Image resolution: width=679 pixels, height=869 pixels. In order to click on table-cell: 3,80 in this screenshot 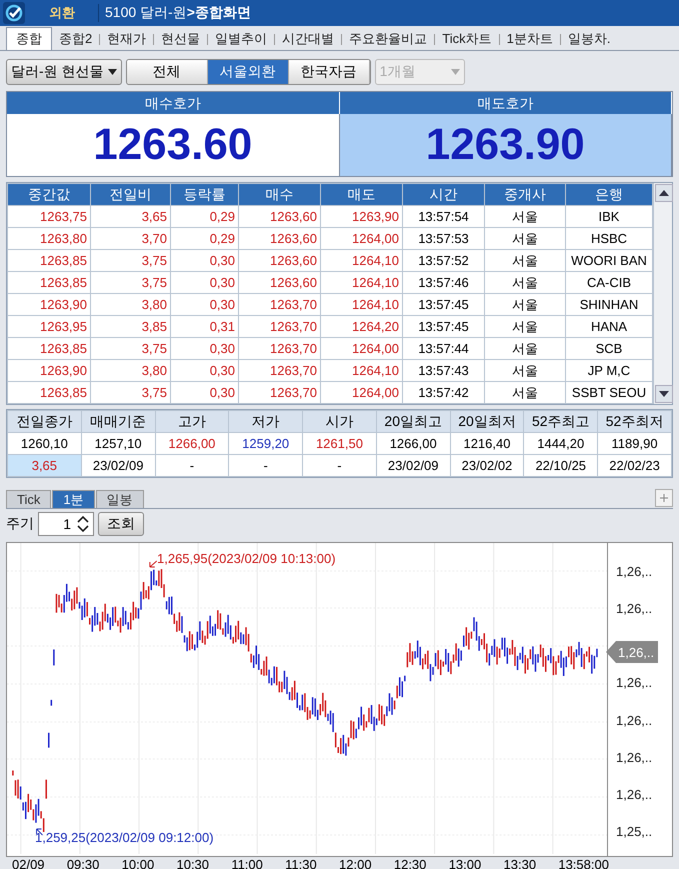, I will do `click(130, 371)`.